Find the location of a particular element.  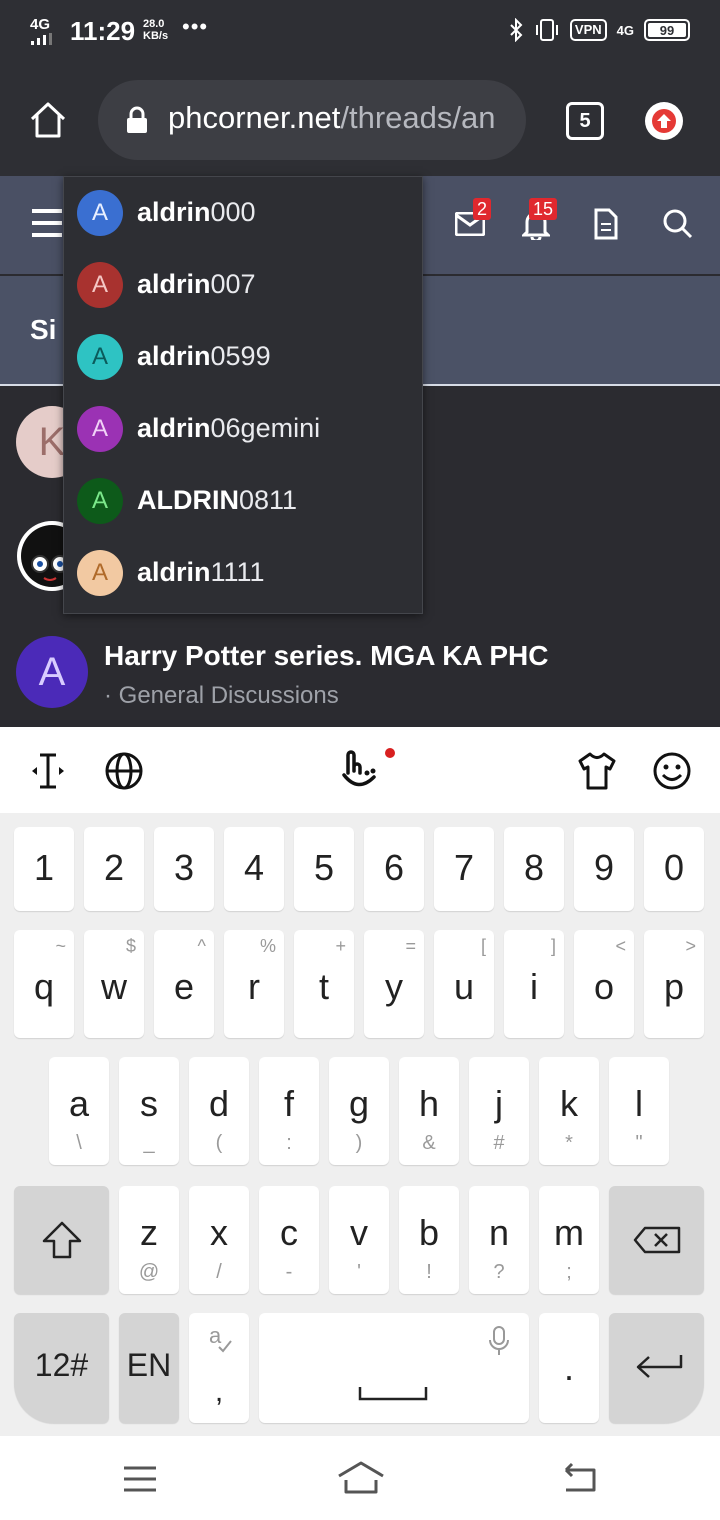

key-i: ] i is located at coordinates (534, 984).